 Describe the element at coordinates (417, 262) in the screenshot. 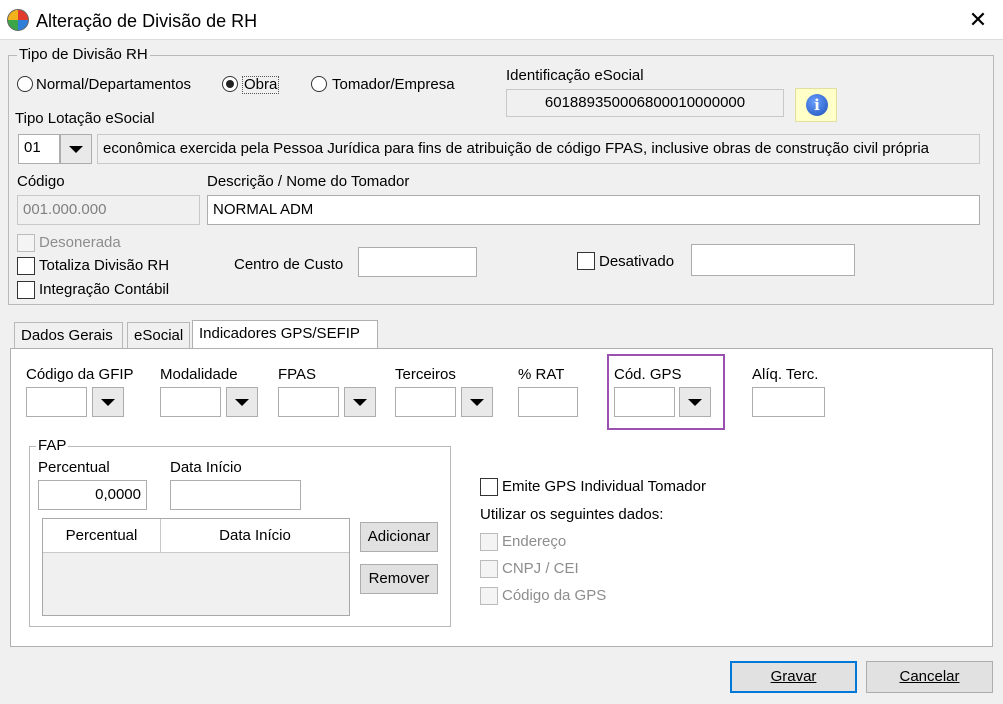

I see `centro-custo-field` at that location.